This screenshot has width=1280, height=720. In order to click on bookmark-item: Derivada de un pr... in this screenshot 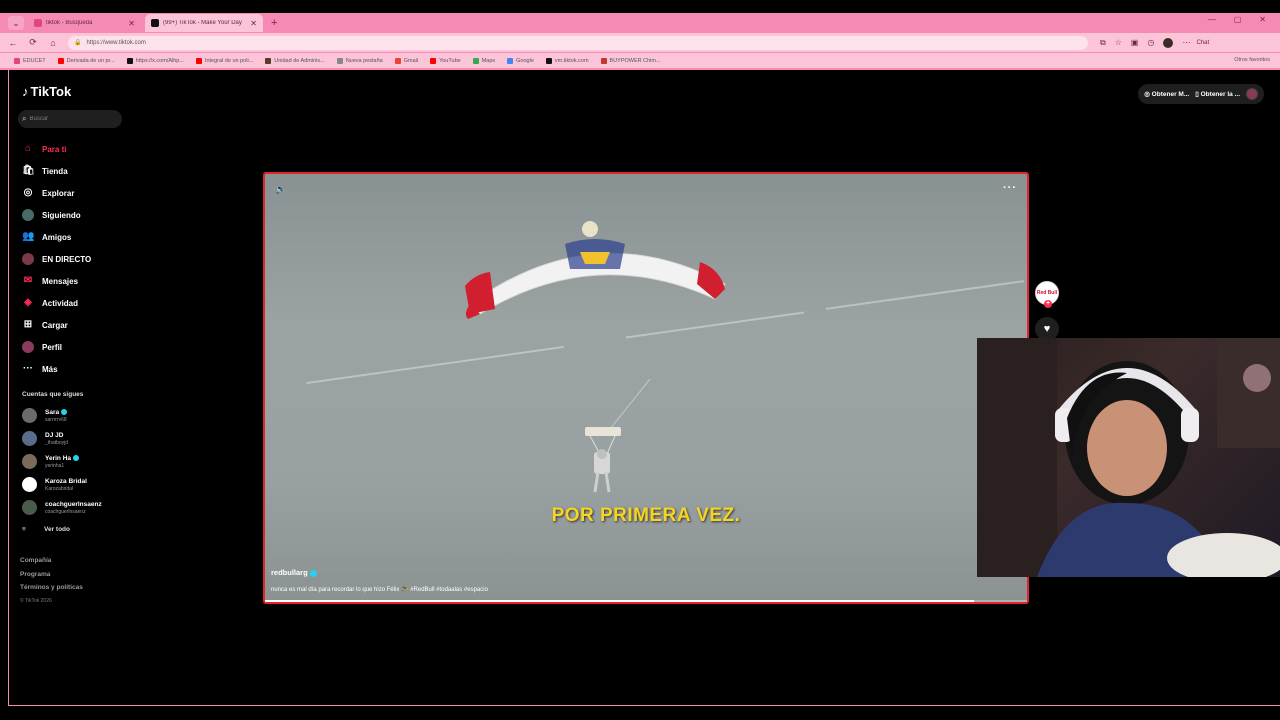, I will do `click(86, 60)`.